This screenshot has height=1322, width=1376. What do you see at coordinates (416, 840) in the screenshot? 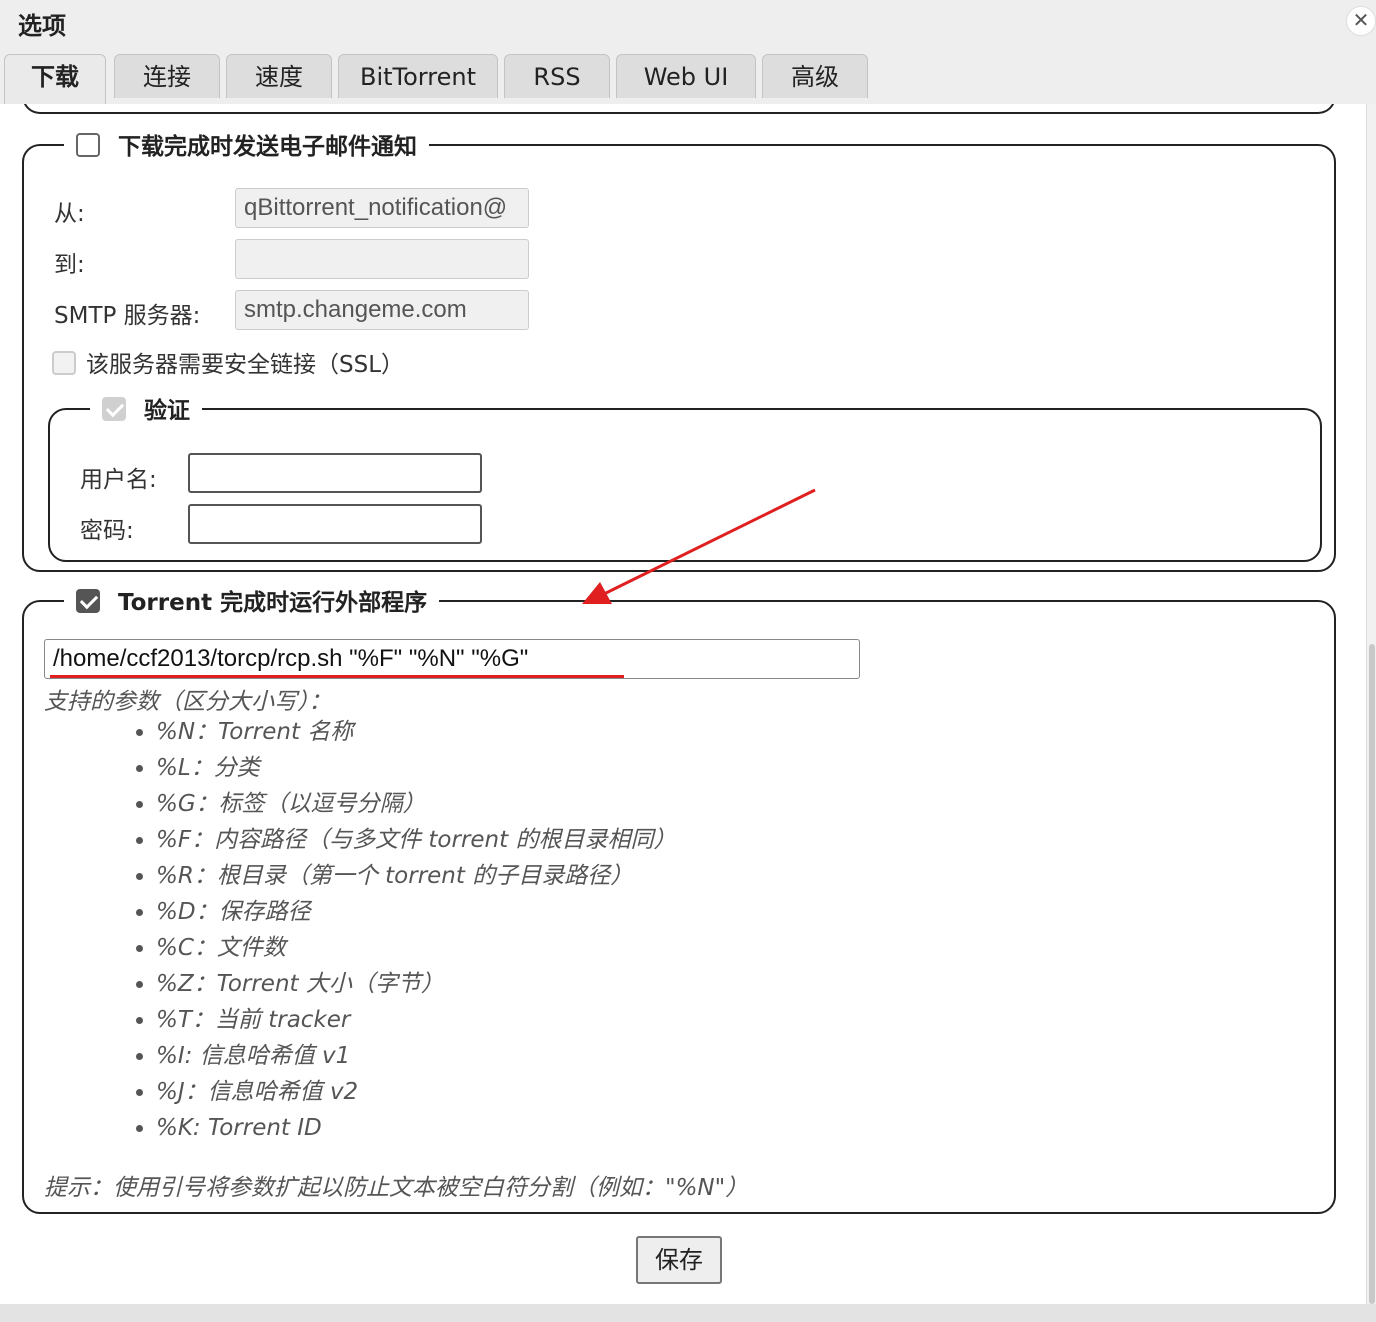
I see `param-item: %F：内容路径（与多文件 torrent 的根目录相同）` at bounding box center [416, 840].